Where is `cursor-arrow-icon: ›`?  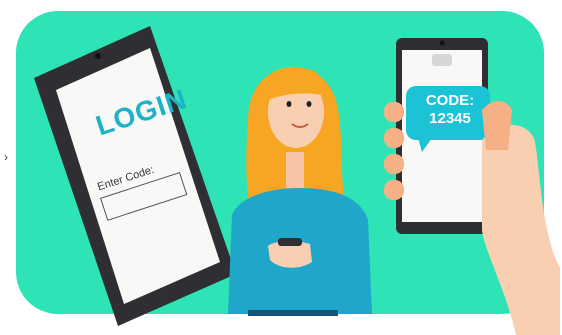 cursor-arrow-icon: › is located at coordinates (6, 157).